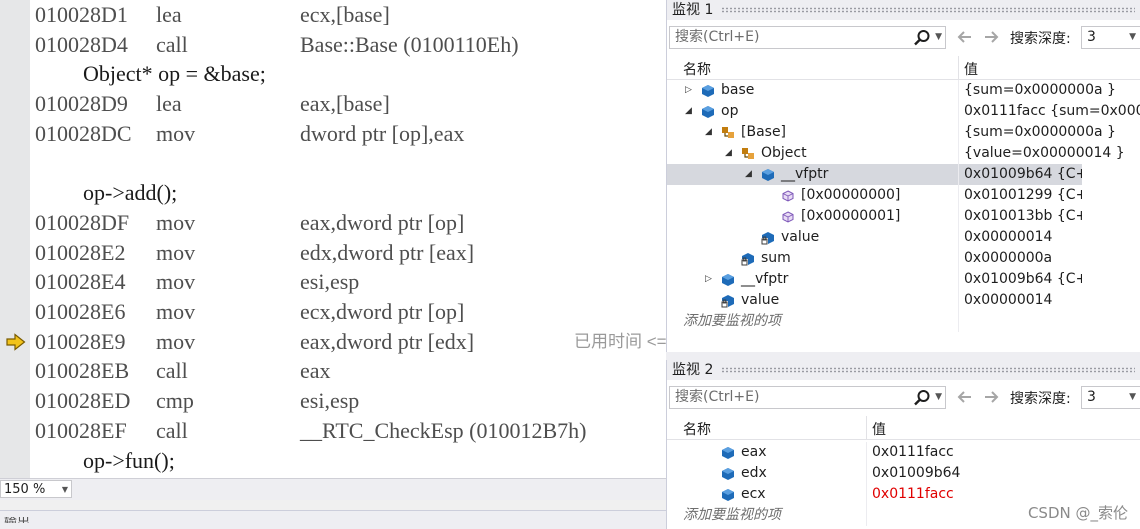  I want to click on watch-row: ▷ __vfptr 0x01009b64 {C++, so click(903, 279).